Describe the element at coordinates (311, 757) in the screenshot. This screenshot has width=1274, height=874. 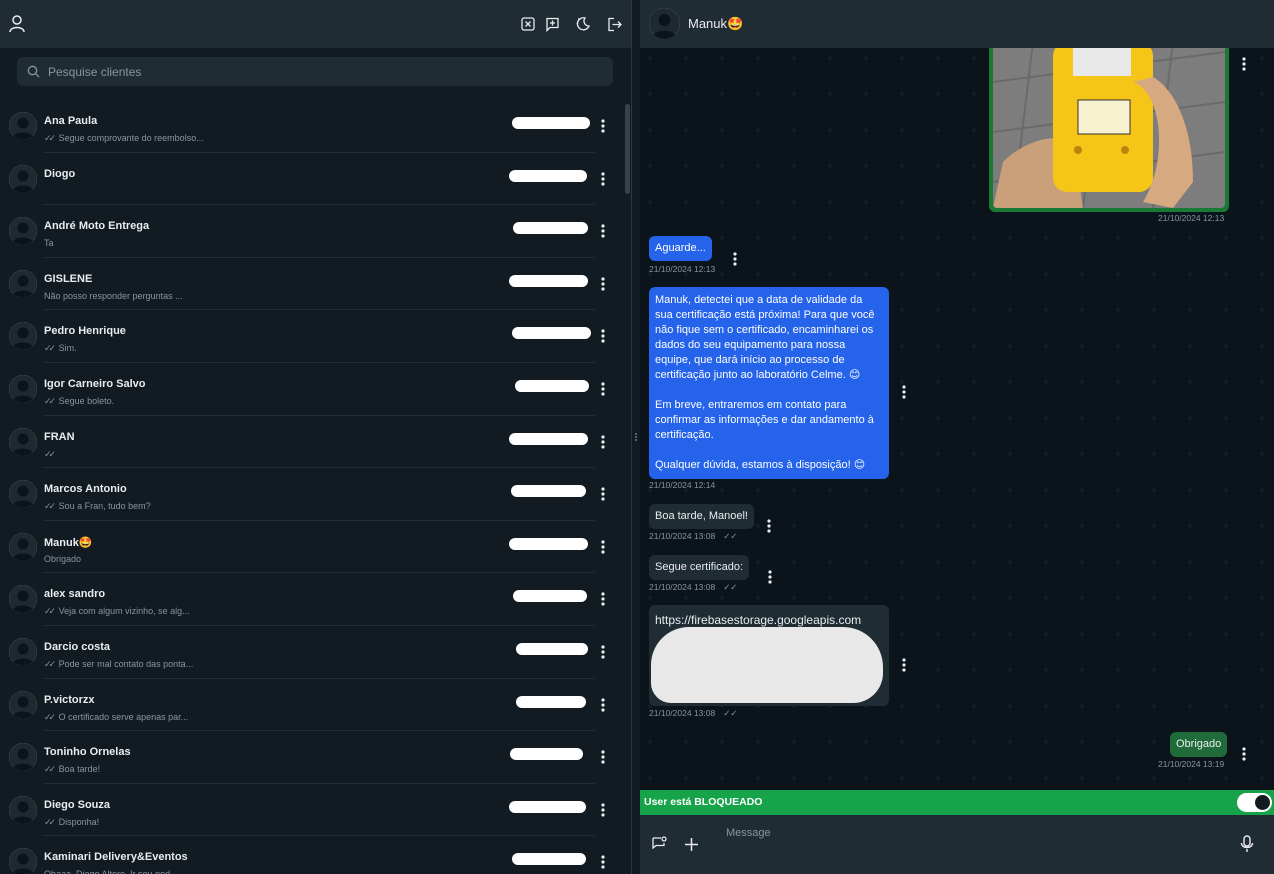
I see `chat-list-item: Toninho Ornelas ✓✓ Boa tarde!` at that location.